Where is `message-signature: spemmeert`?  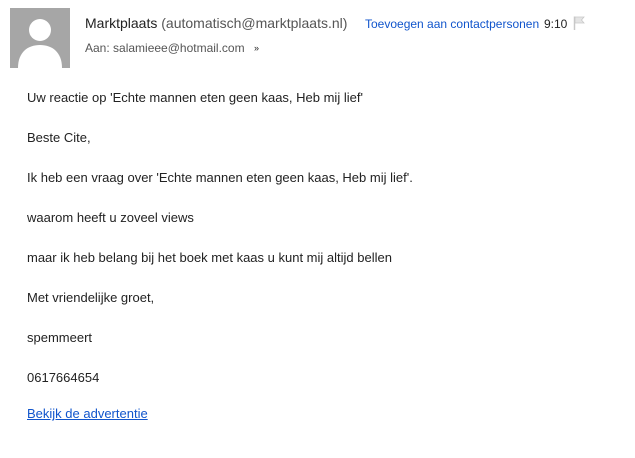
message-signature: spemmeert is located at coordinates (60, 337).